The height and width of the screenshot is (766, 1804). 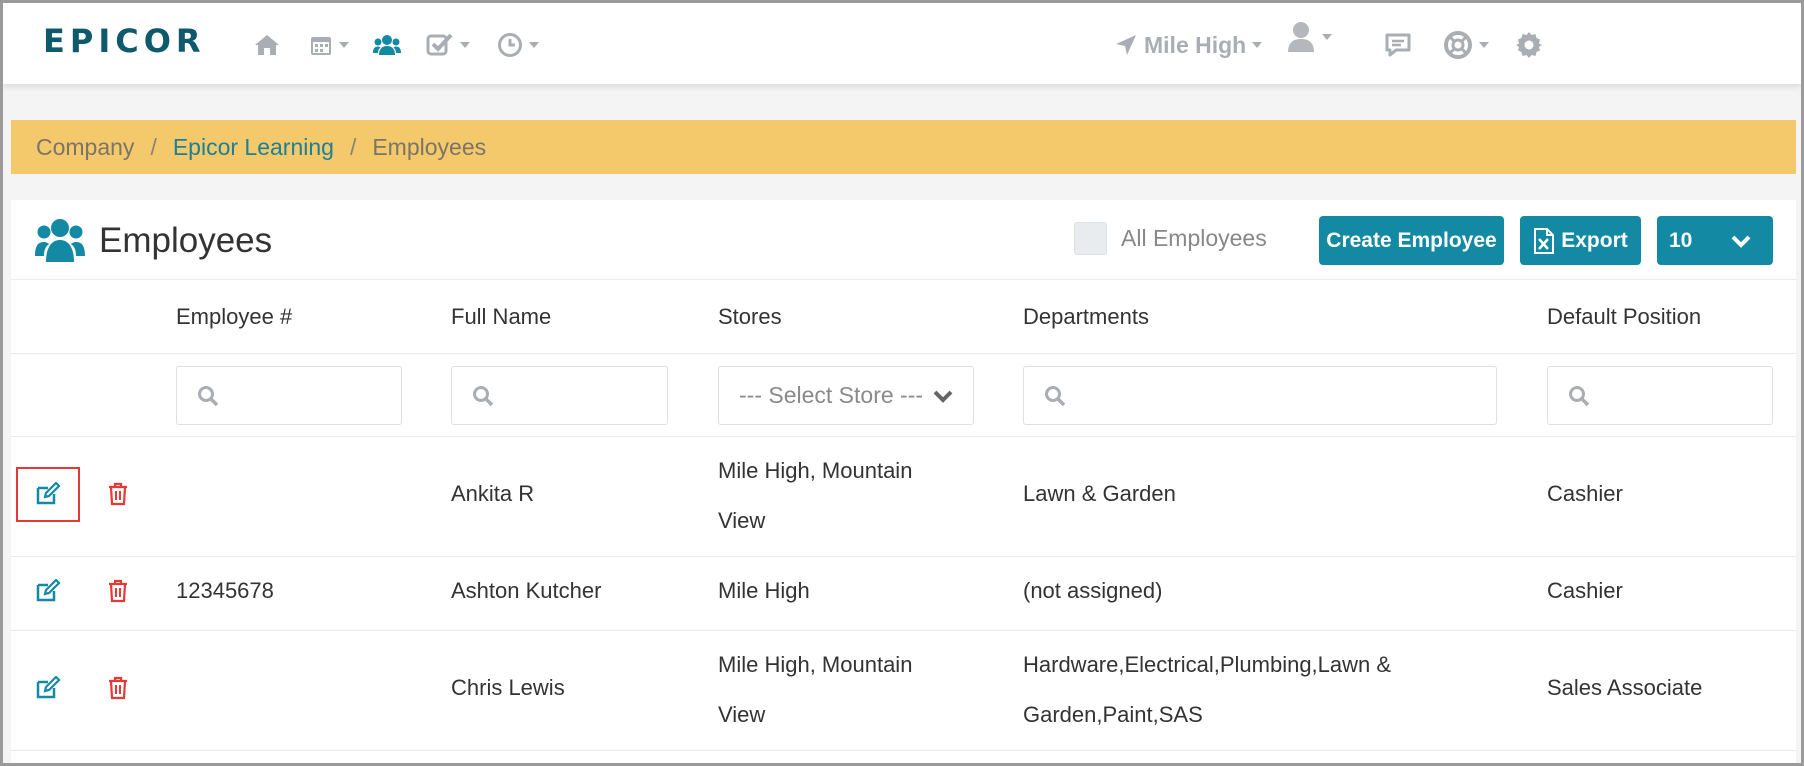 What do you see at coordinates (1411, 240) in the screenshot?
I see `create-employee-button: Create Employee` at bounding box center [1411, 240].